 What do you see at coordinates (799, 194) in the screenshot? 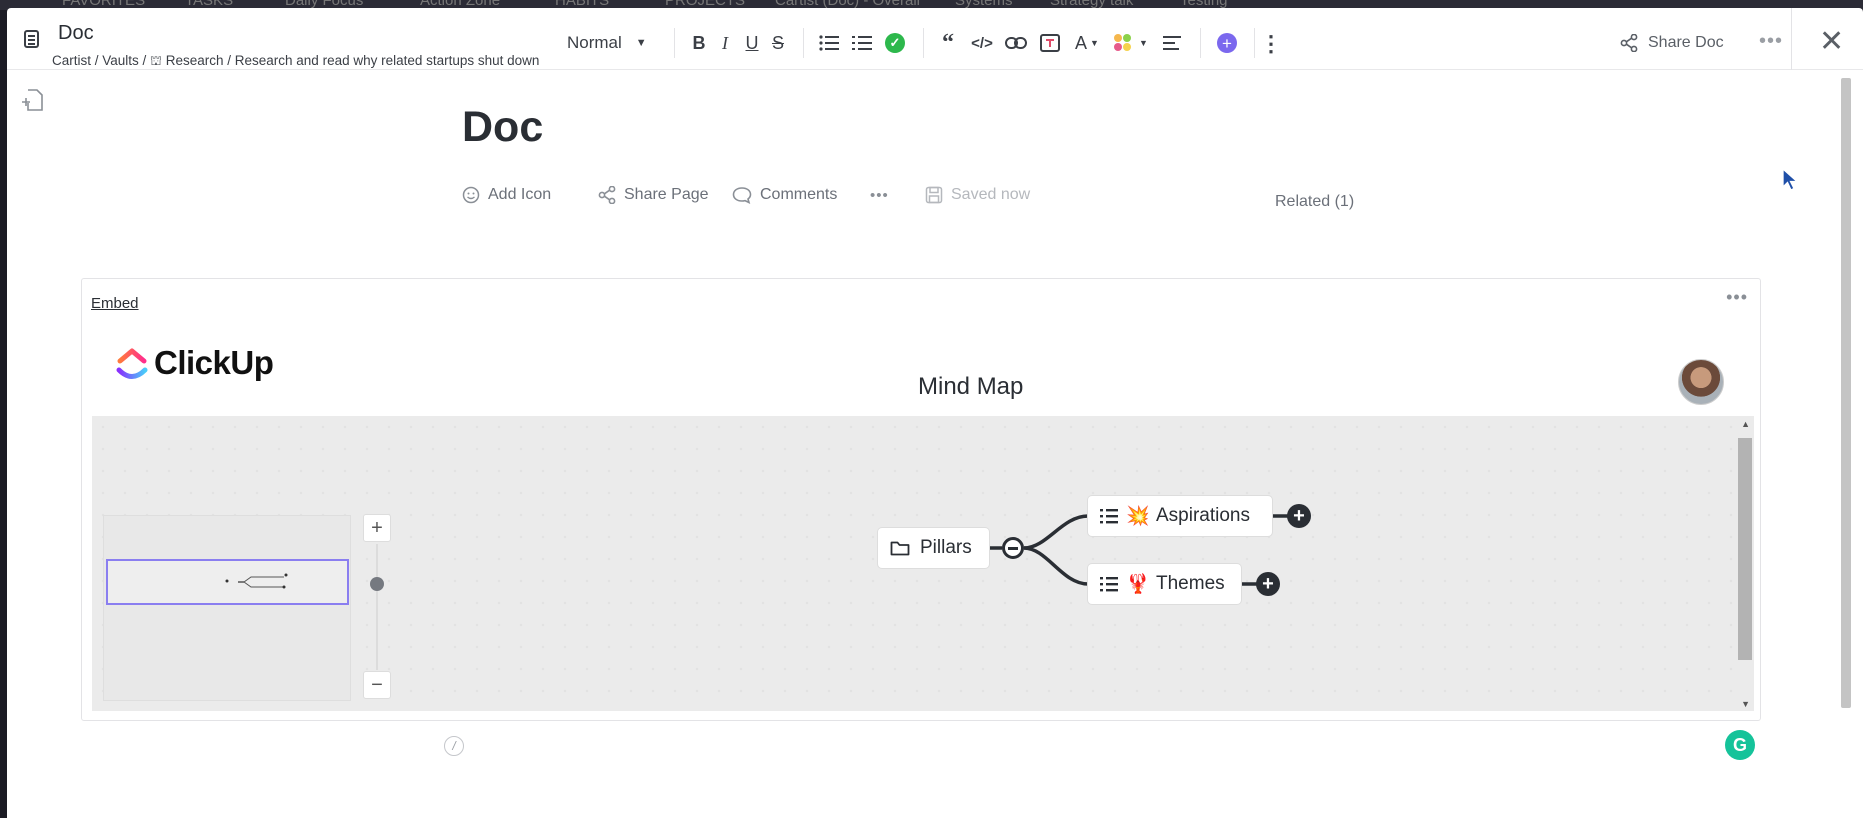
I see `comments-label: Comments` at bounding box center [799, 194].